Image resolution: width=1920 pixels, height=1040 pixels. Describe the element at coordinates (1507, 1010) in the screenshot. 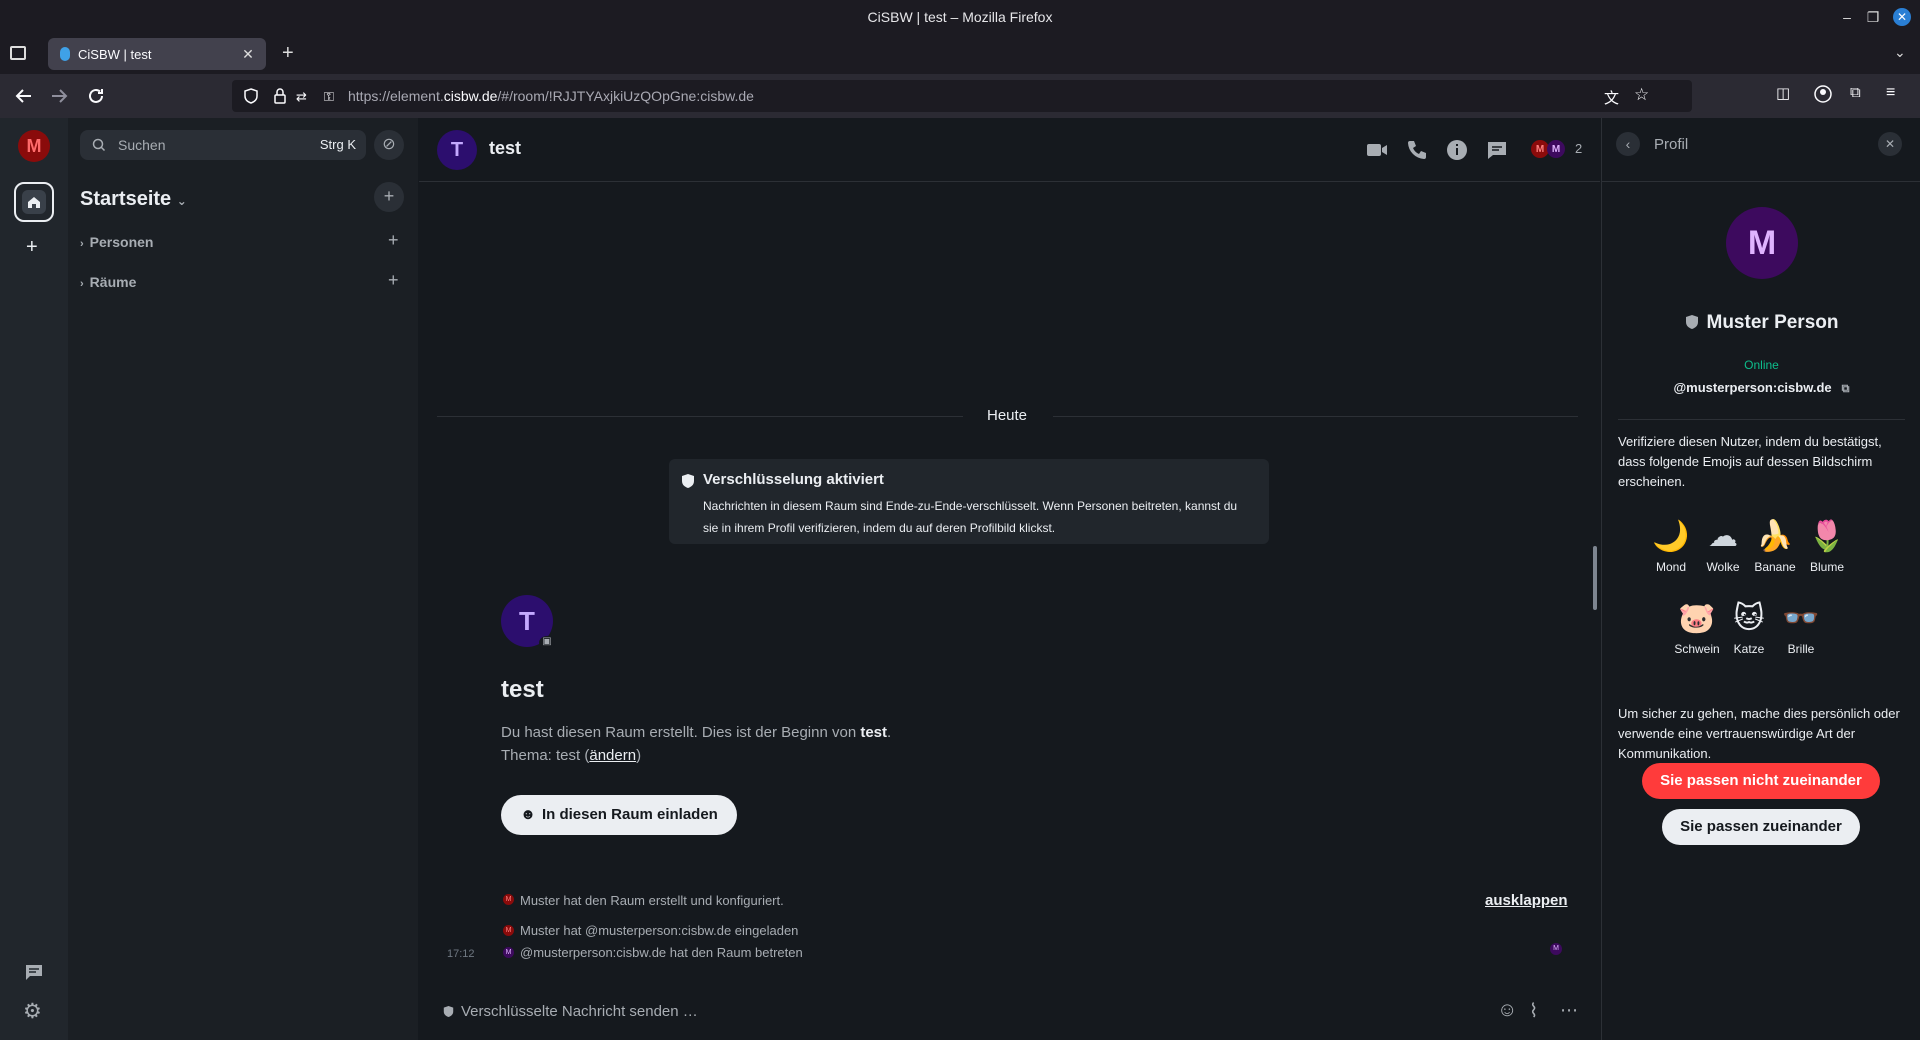

I see `emoji-picker-icon: ☺` at that location.